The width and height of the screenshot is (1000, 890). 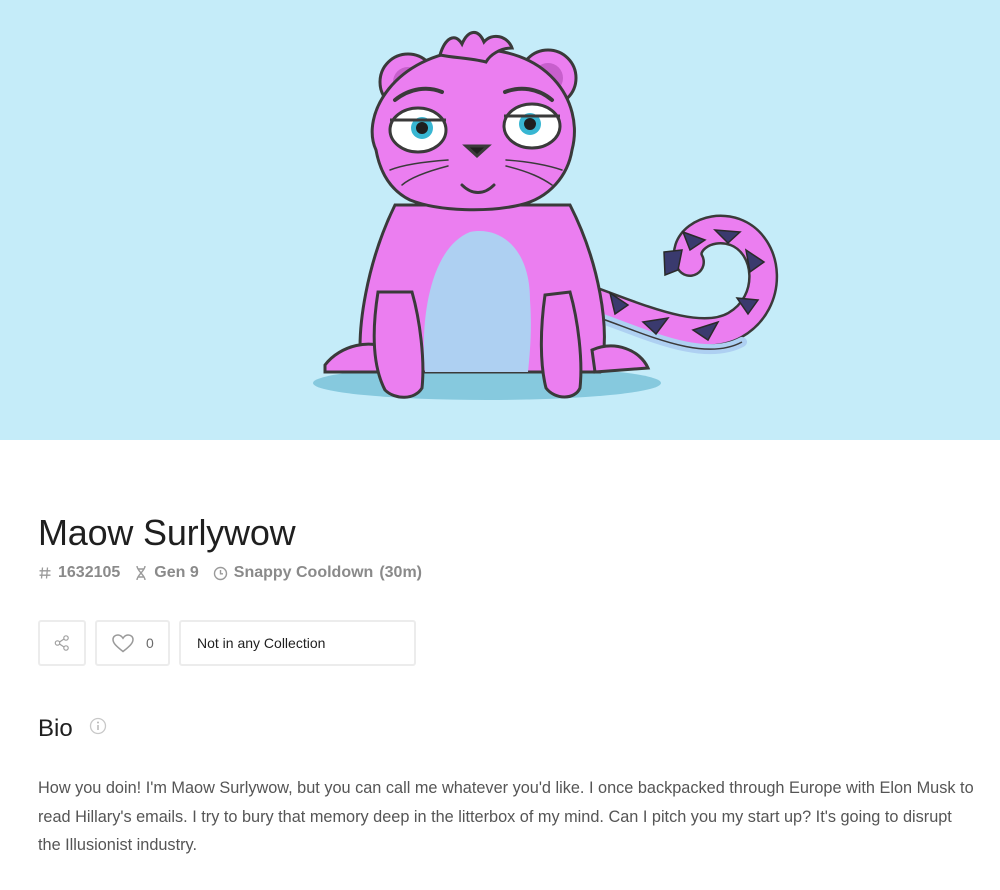 What do you see at coordinates (176, 572) in the screenshot?
I see `kitty-generation-value: Gen 9` at bounding box center [176, 572].